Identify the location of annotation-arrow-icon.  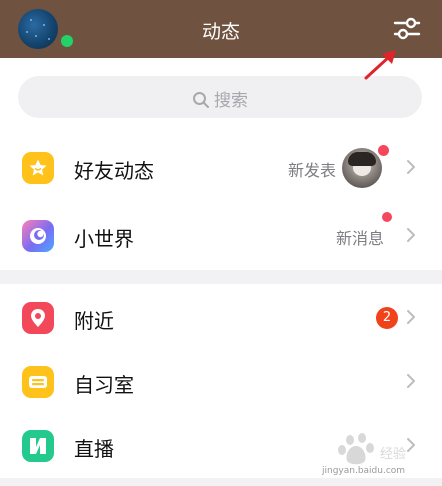
(380, 65).